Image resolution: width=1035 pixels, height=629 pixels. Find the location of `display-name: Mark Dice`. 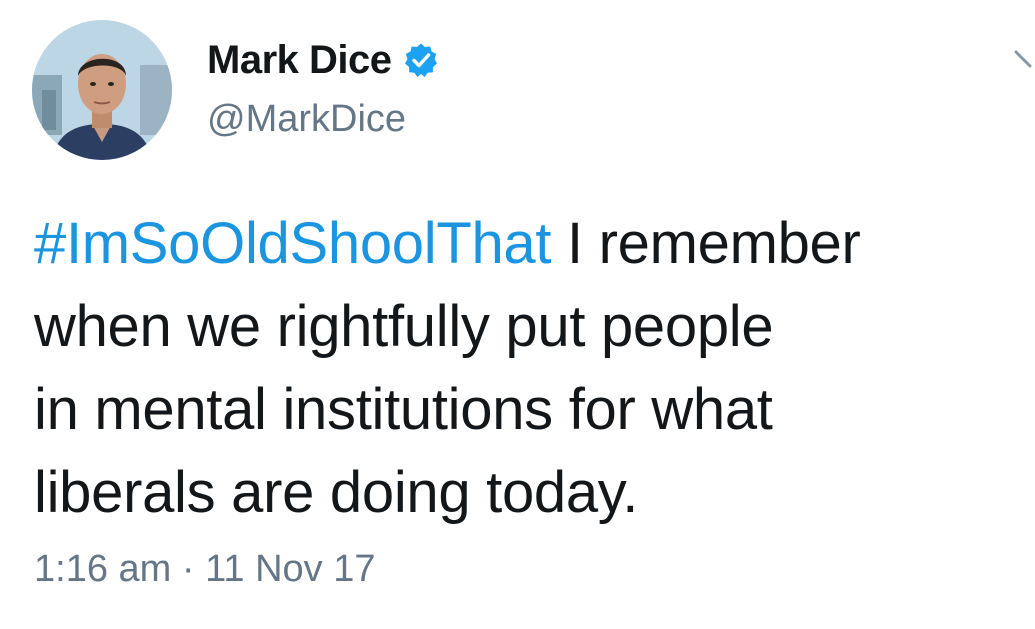

display-name: Mark Dice is located at coordinates (299, 60).